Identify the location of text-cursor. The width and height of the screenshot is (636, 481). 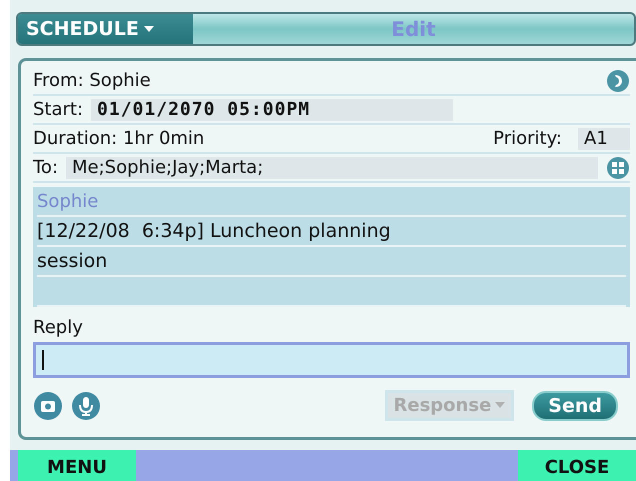
(43, 360).